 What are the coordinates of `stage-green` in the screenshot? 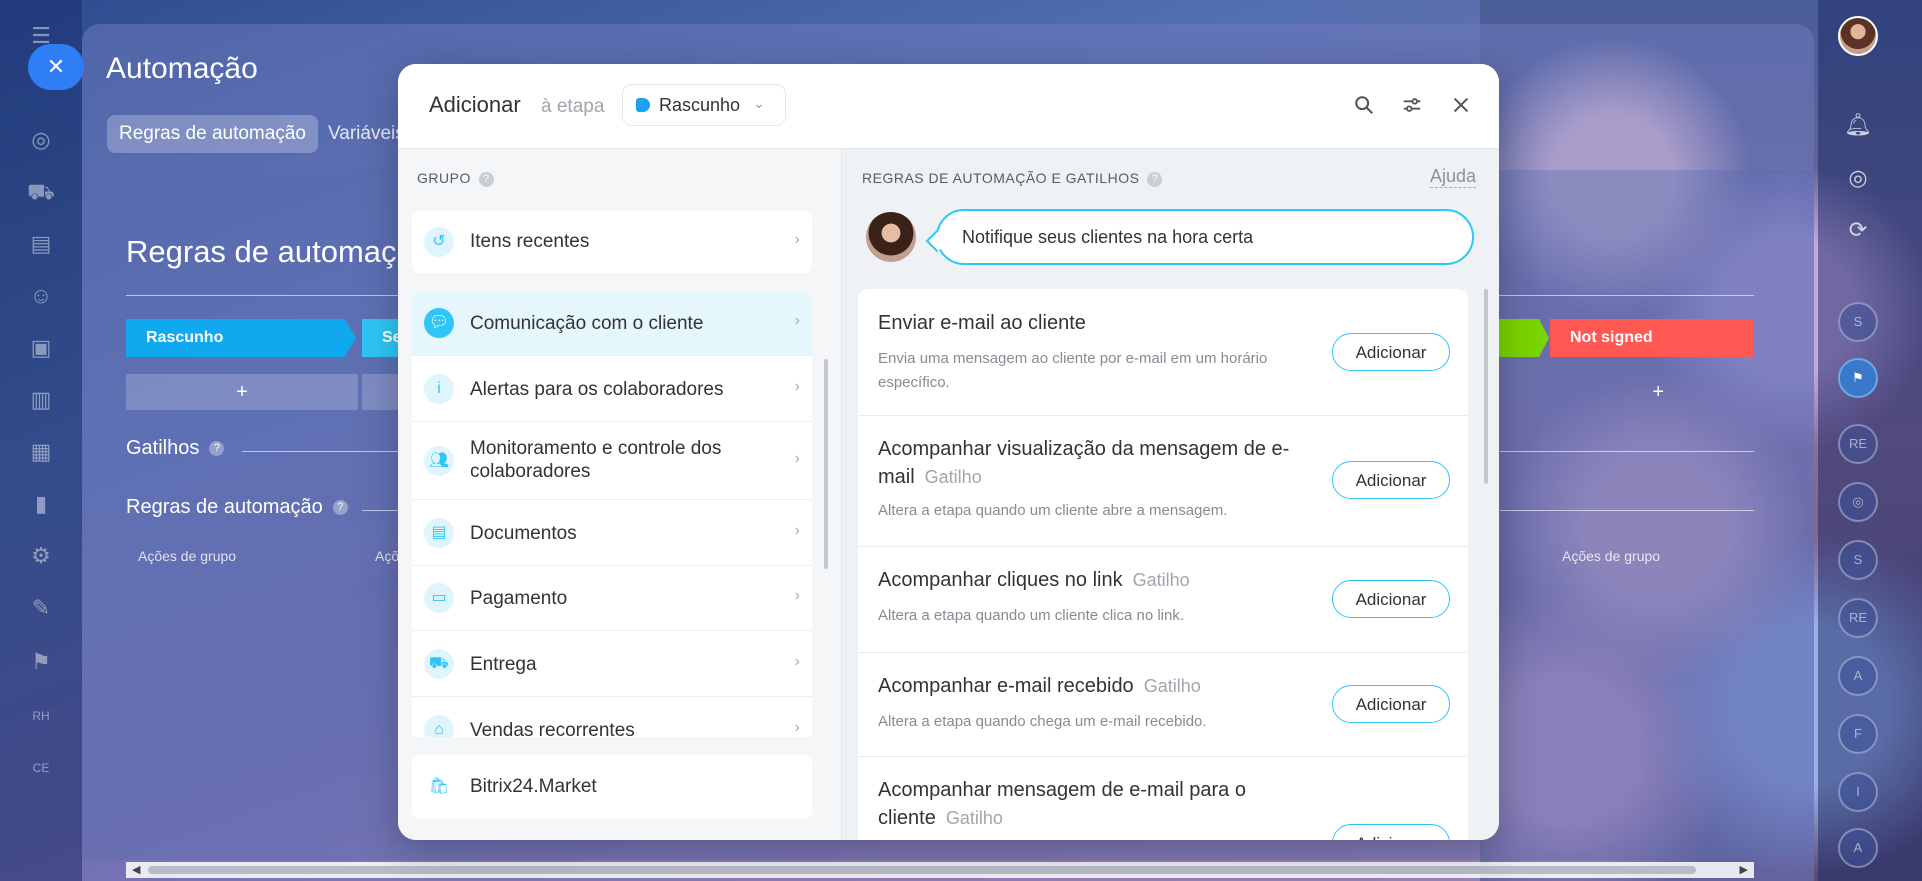 It's located at (1524, 338).